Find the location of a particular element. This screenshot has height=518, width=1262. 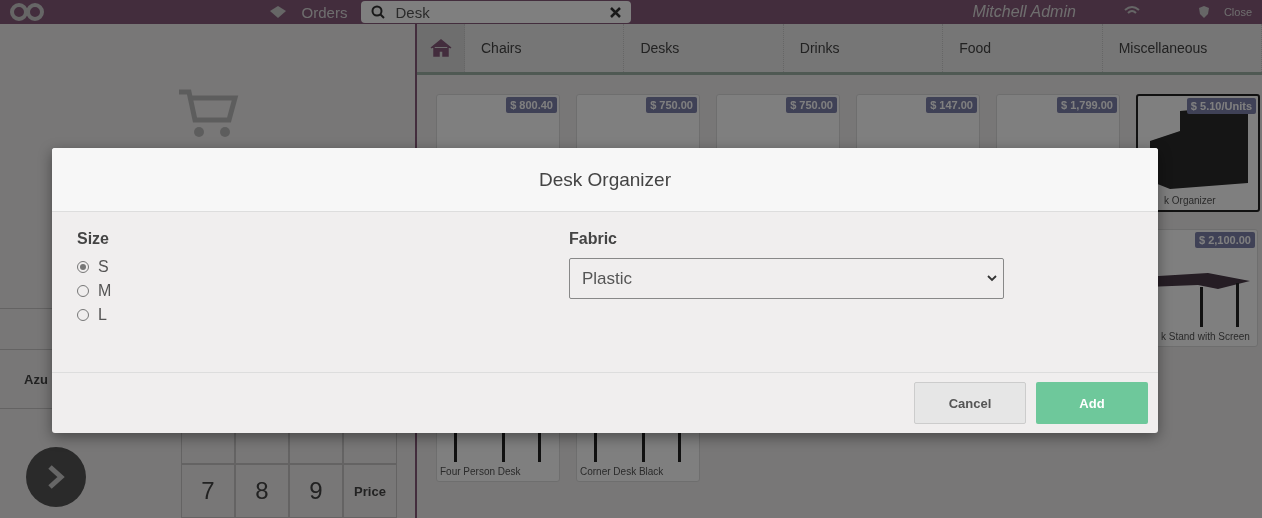

price-tag: $ 800.40 is located at coordinates (531, 105).